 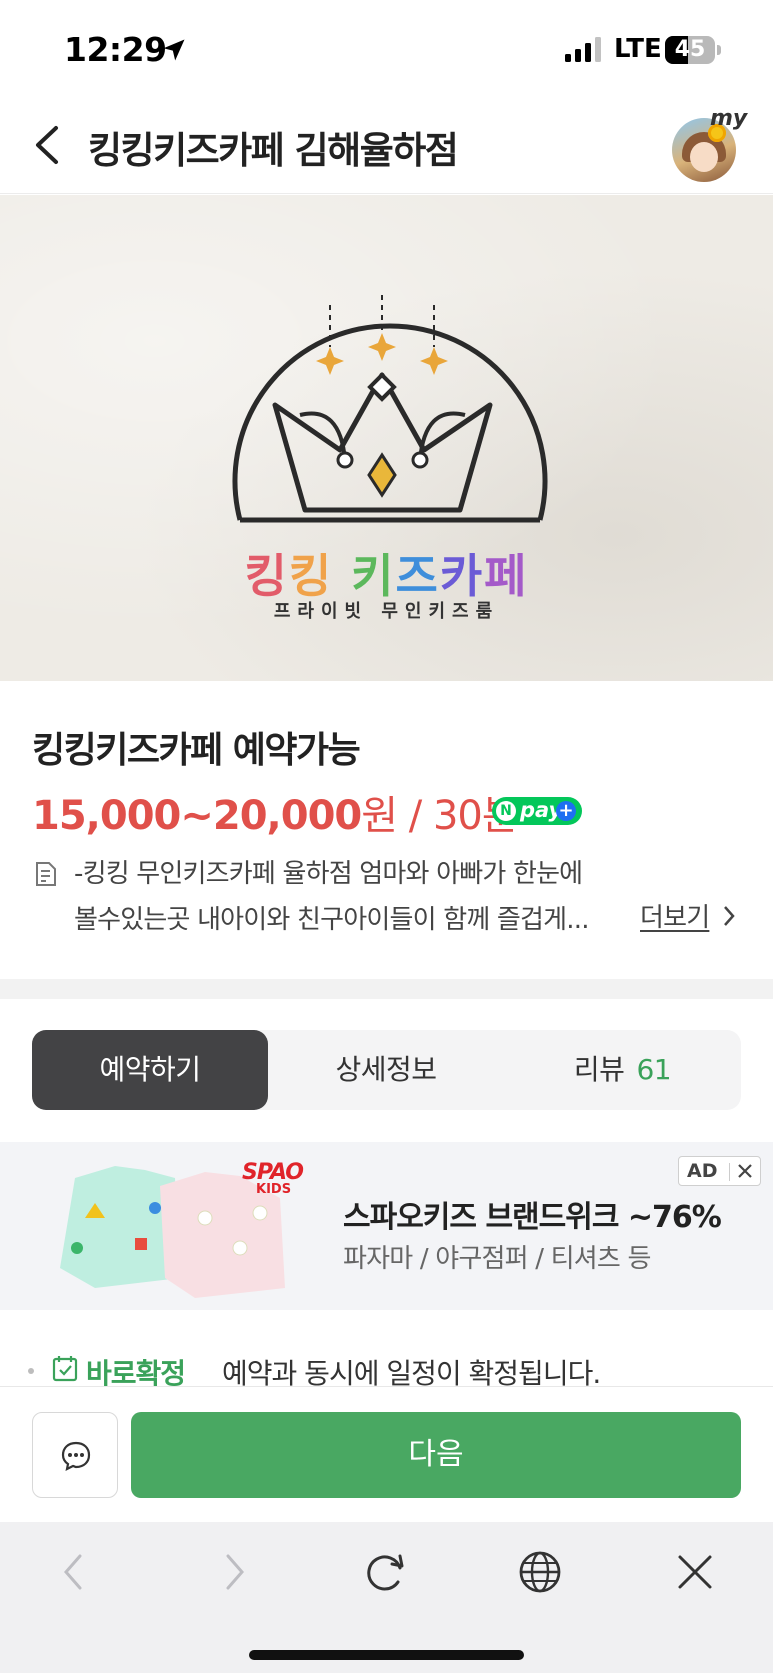 What do you see at coordinates (390, 409) in the screenshot?
I see `crown-logo-icon` at bounding box center [390, 409].